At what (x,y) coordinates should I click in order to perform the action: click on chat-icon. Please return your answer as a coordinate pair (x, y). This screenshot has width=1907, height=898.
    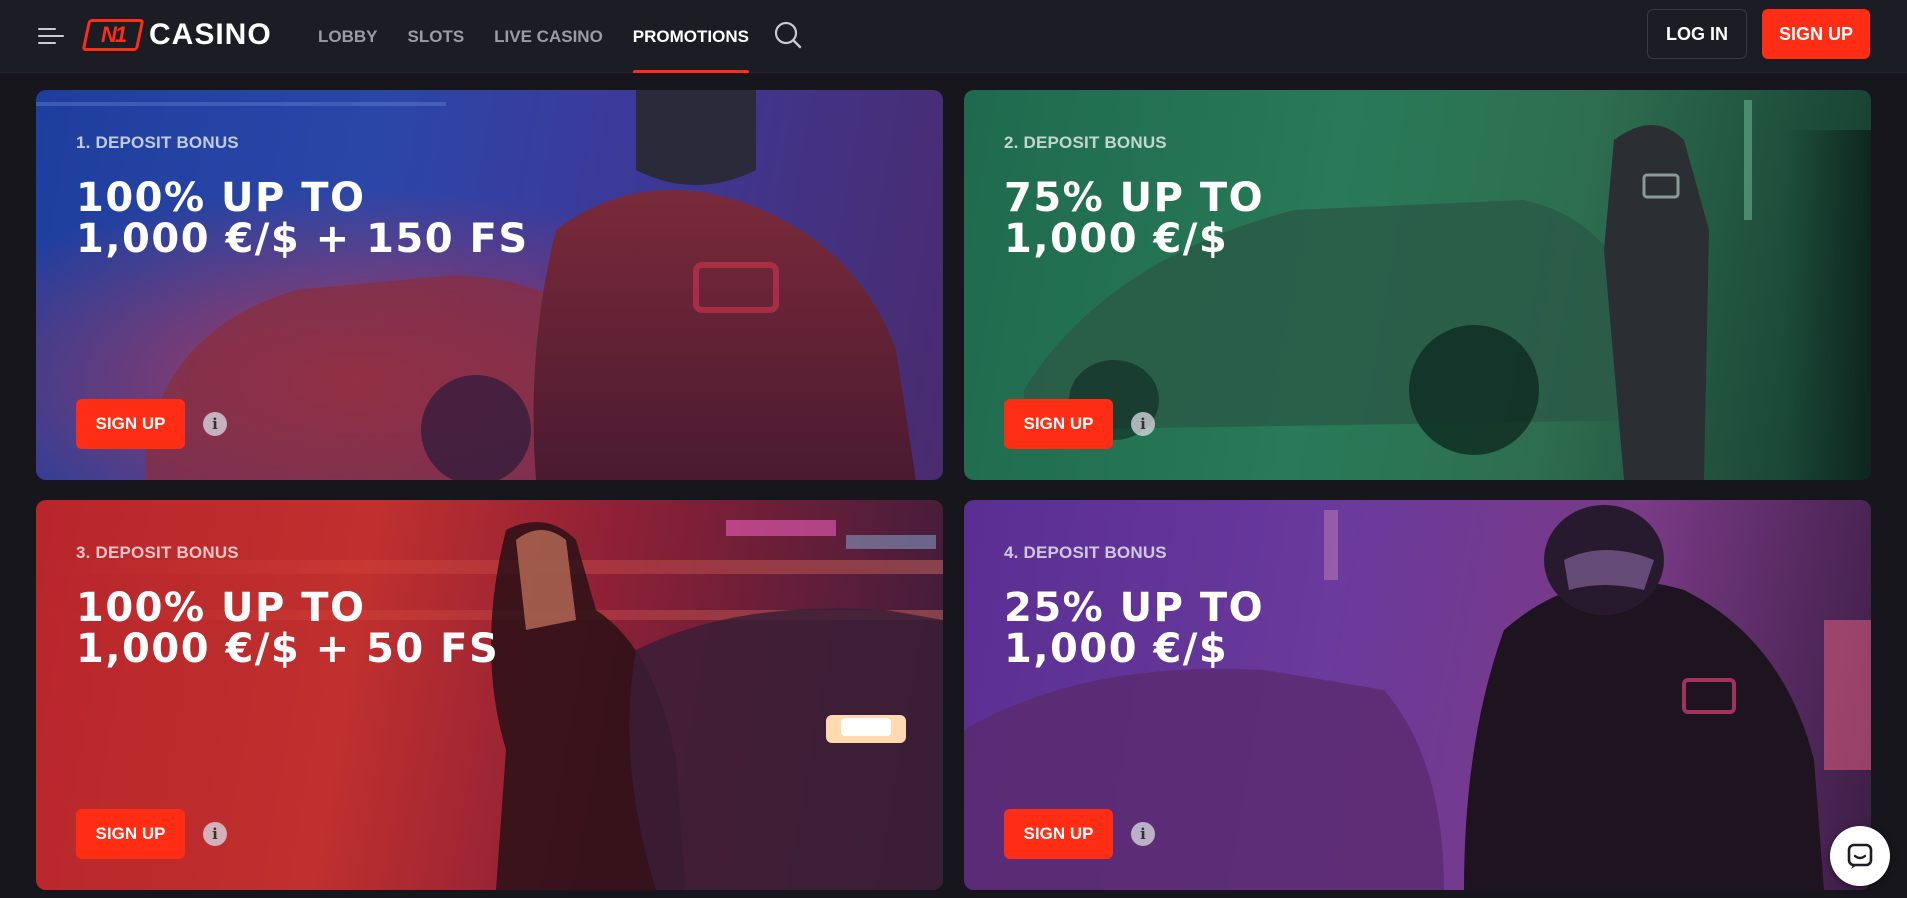
    Looking at the image, I should click on (1860, 856).